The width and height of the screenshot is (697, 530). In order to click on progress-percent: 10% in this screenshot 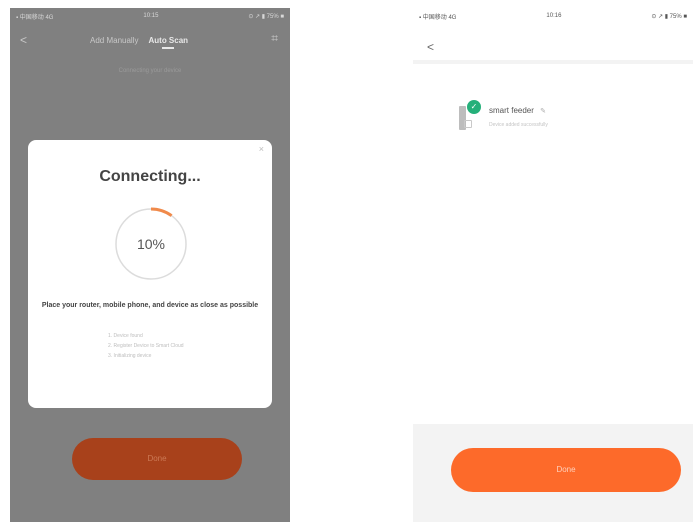, I will do `click(151, 244)`.